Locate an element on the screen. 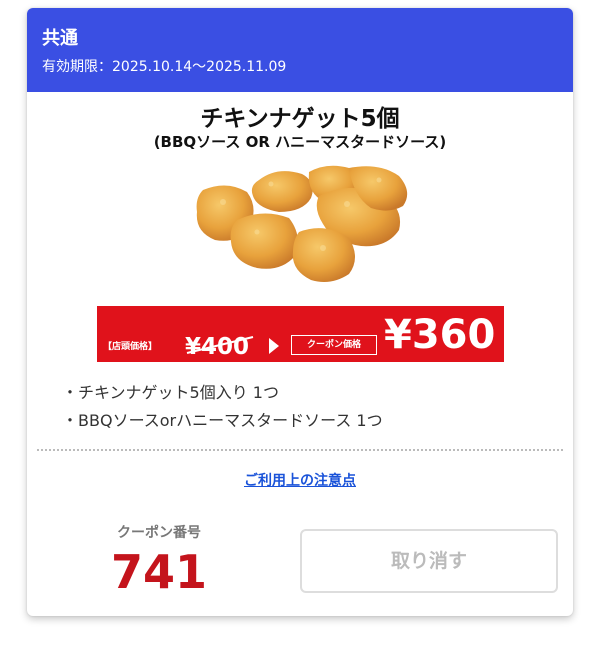  coupon-price: ¥360 is located at coordinates (440, 335).